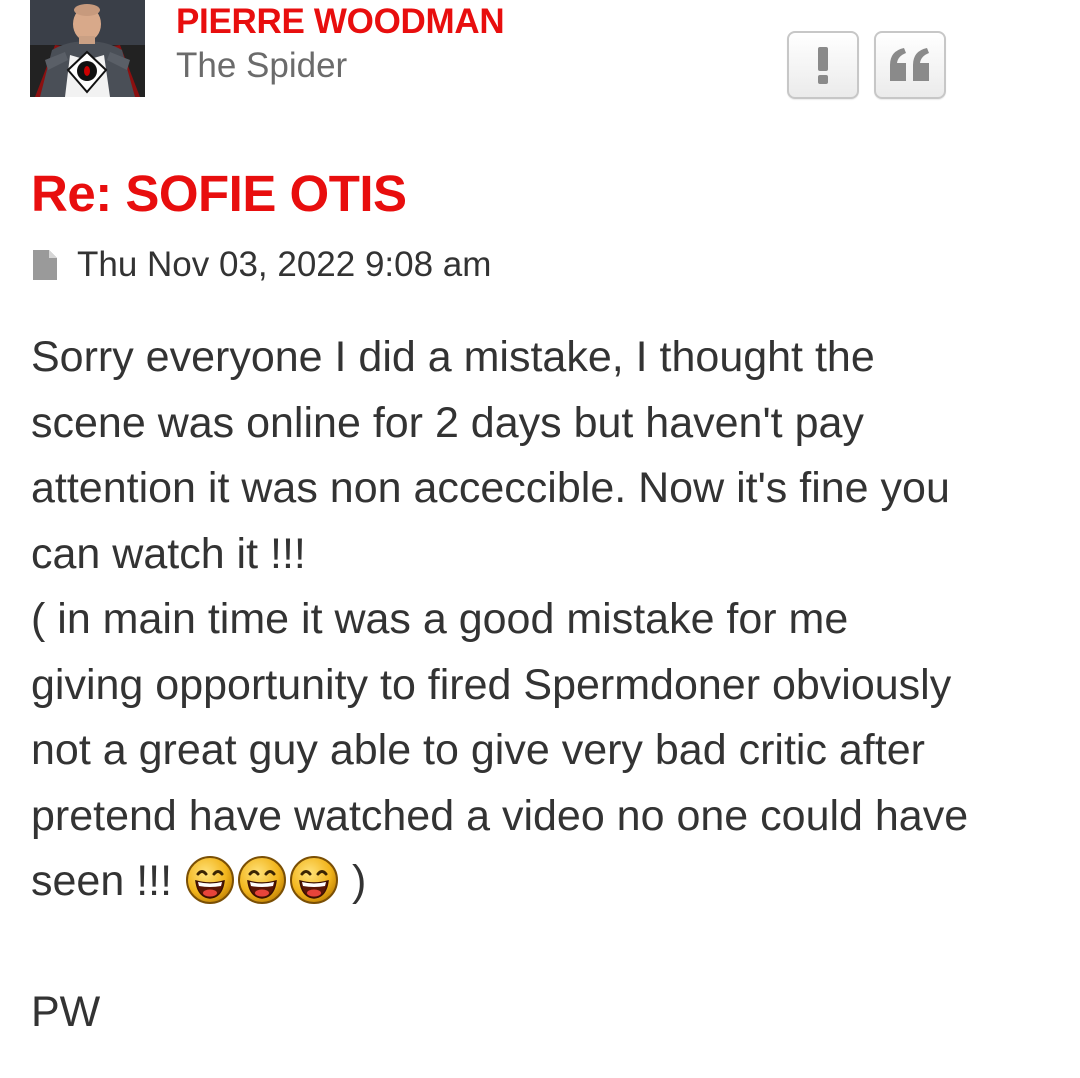 Image resolution: width=1080 pixels, height=1078 pixels. Describe the element at coordinates (340, 22) in the screenshot. I see `author-name: PIERRE WOODMAN` at that location.